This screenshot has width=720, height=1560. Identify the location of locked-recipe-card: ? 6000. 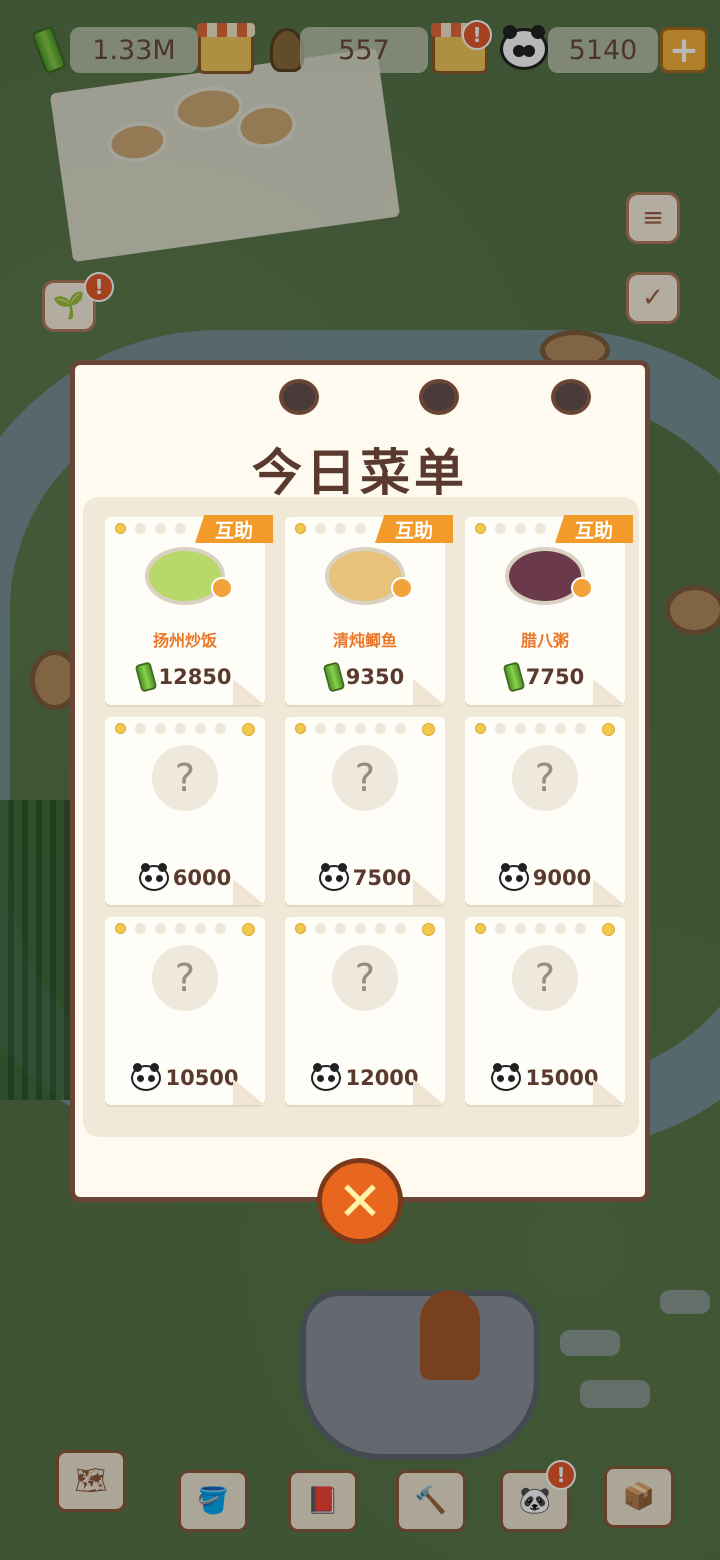
(185, 811).